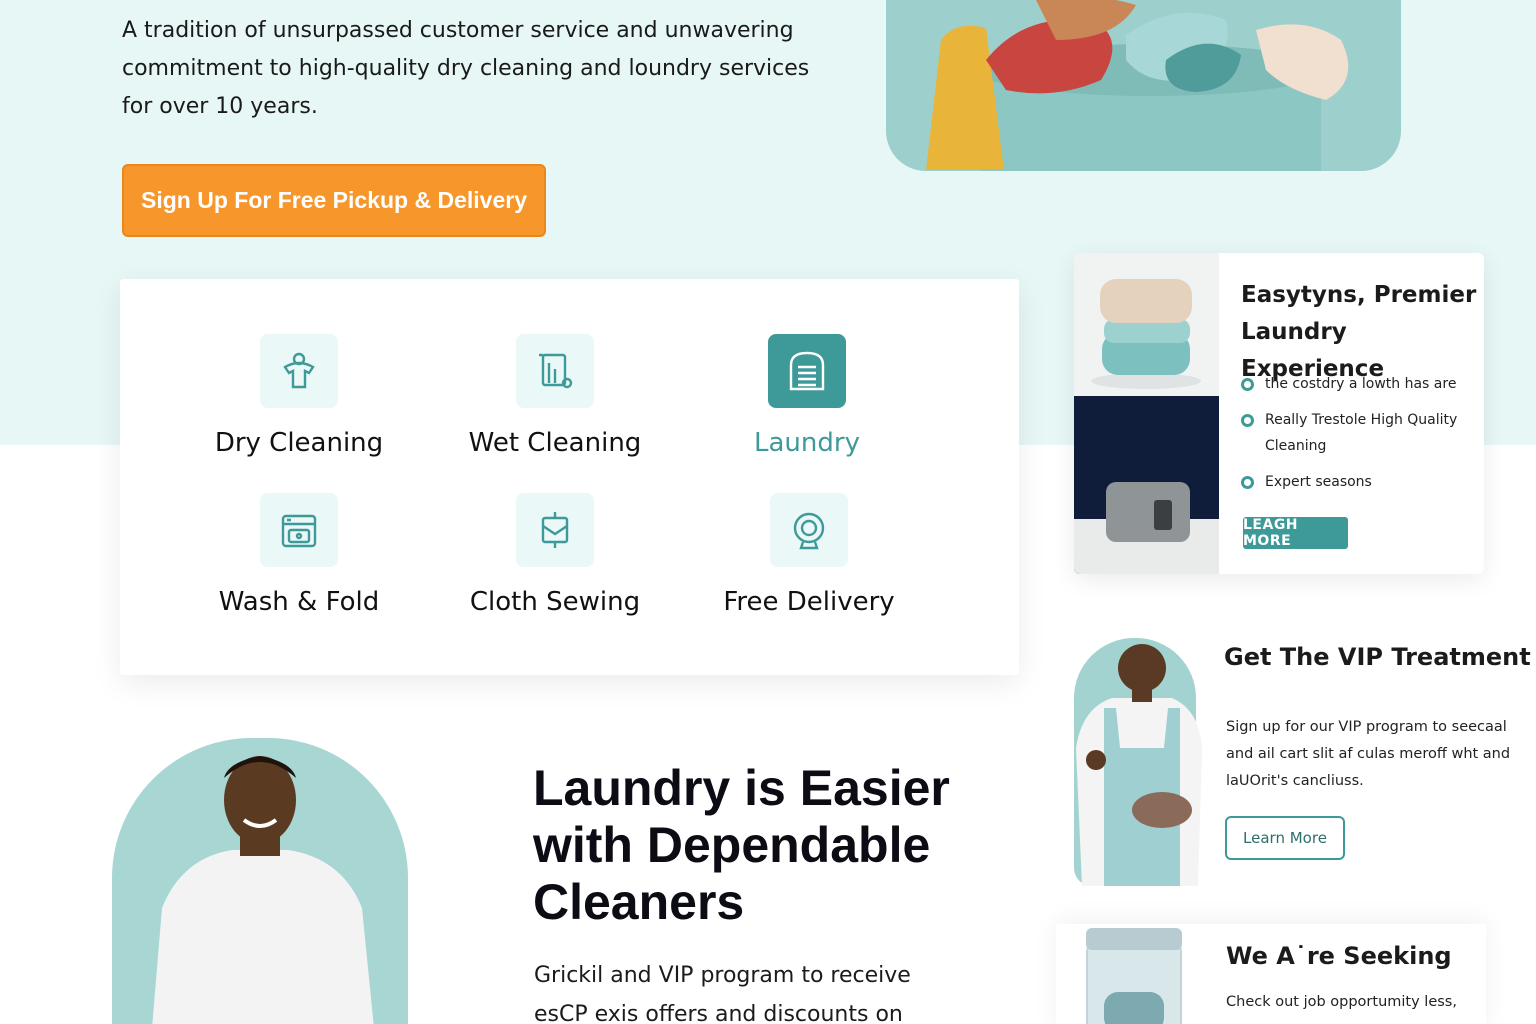  I want to click on service-laundry: Laundry, so click(807, 396).